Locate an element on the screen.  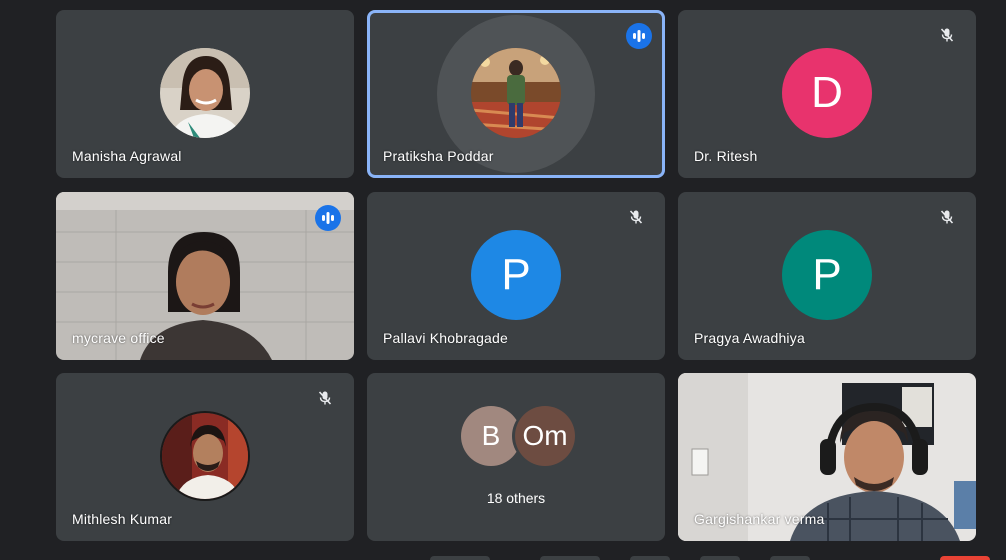
participant-name: Gargishankar verma is located at coordinates (759, 519).